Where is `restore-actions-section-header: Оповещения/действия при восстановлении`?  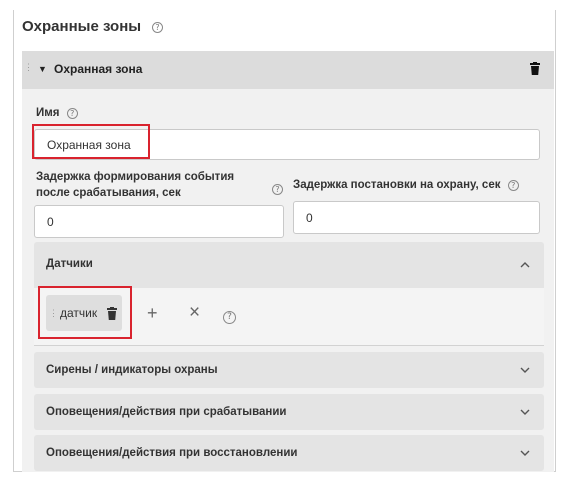
restore-actions-section-header: Оповещения/действия при восстановлении is located at coordinates (289, 453).